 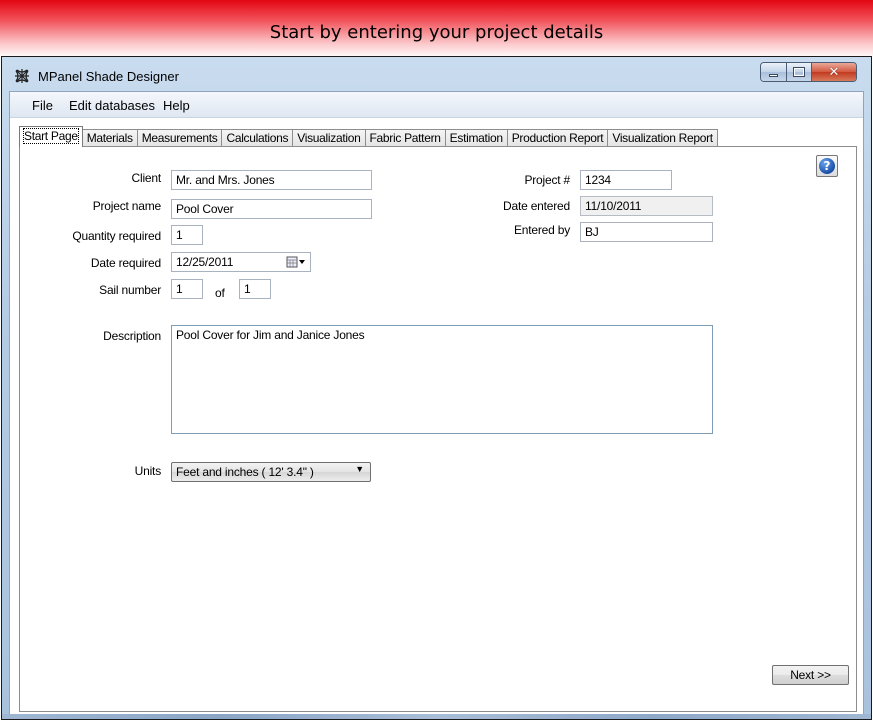 I want to click on tab-start-page: Start Page, so click(x=51, y=136).